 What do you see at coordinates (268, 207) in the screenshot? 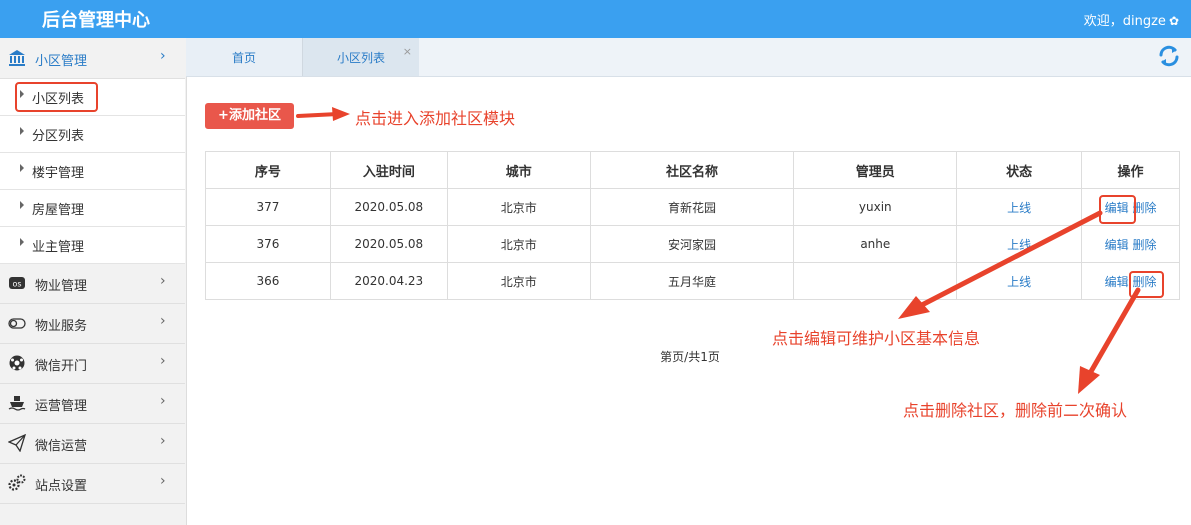
I see `cell-id: 377` at bounding box center [268, 207].